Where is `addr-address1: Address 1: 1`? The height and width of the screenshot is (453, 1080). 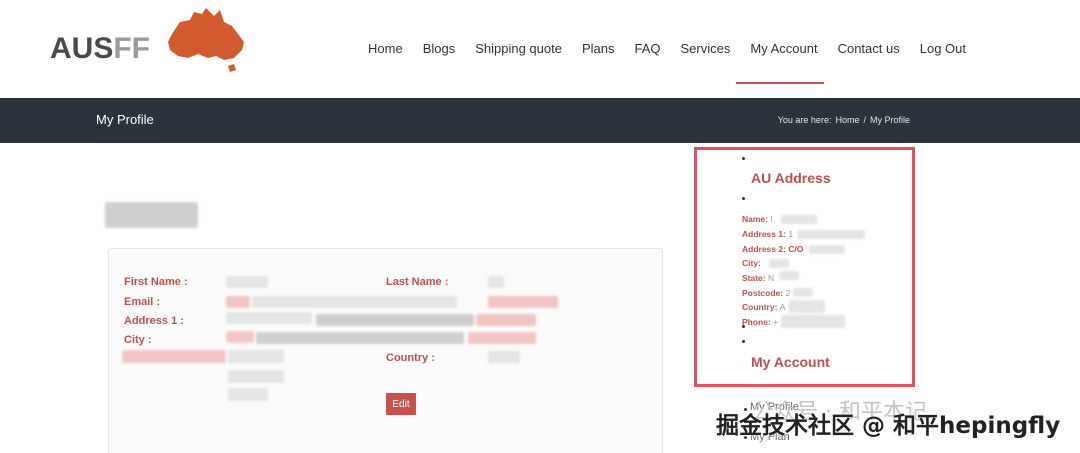 addr-address1: Address 1: 1 is located at coordinates (767, 234).